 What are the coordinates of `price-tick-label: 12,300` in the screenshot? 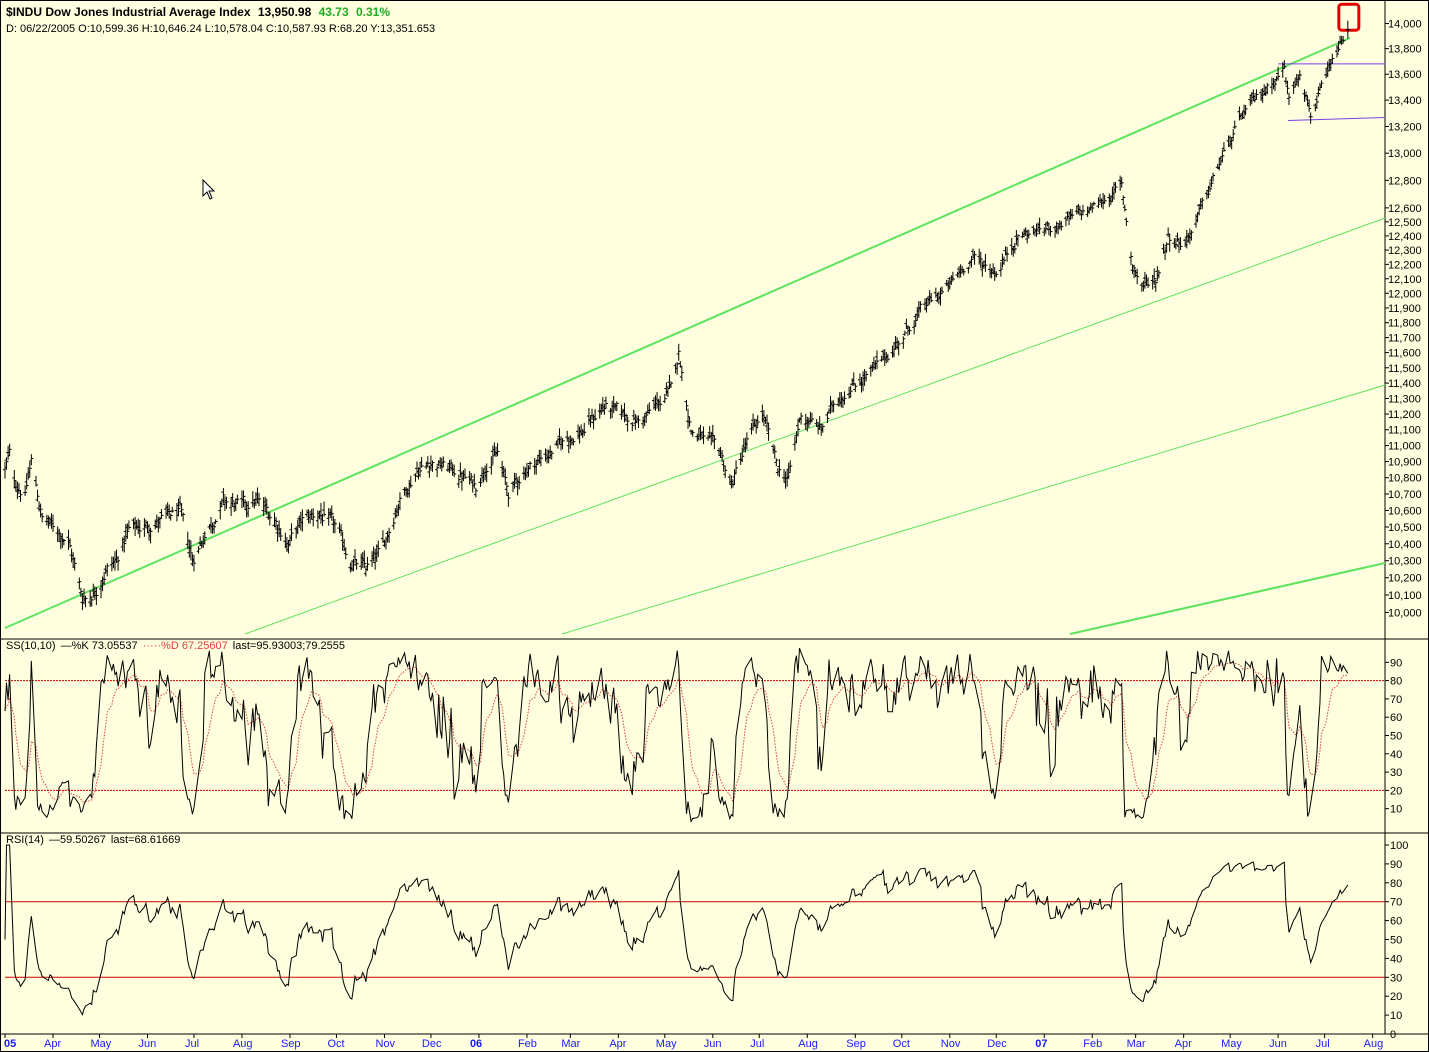 It's located at (1405, 251).